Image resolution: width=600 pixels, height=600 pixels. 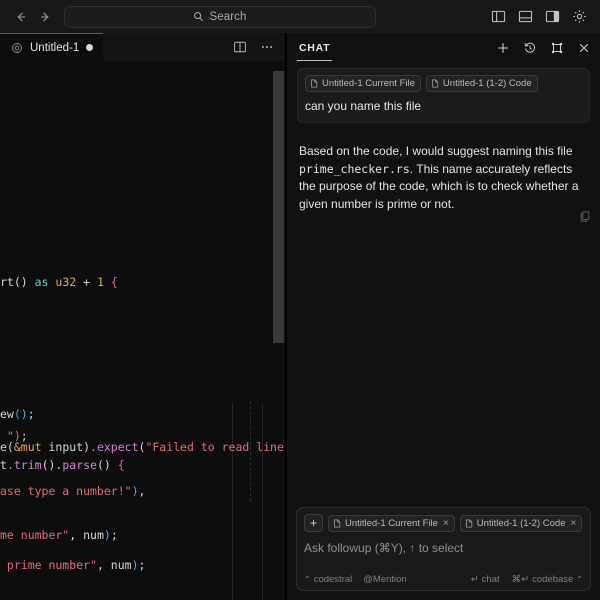 What do you see at coordinates (315, 51) in the screenshot?
I see `tab-chat: CHAT` at bounding box center [315, 51].